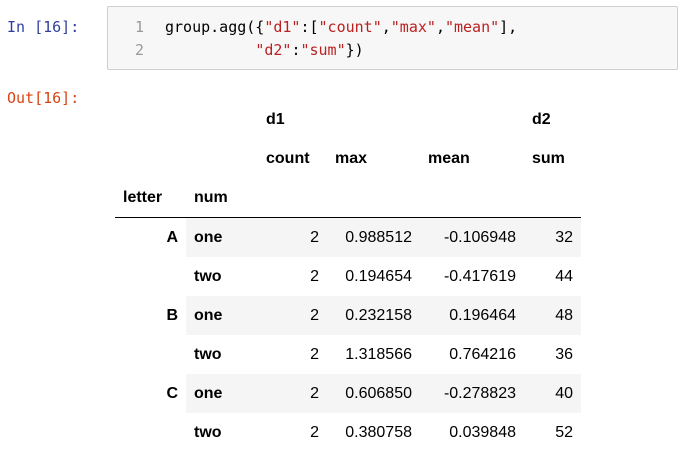 This screenshot has height=454, width=690. Describe the element at coordinates (150, 198) in the screenshot. I see `index-name-letter: letter` at that location.